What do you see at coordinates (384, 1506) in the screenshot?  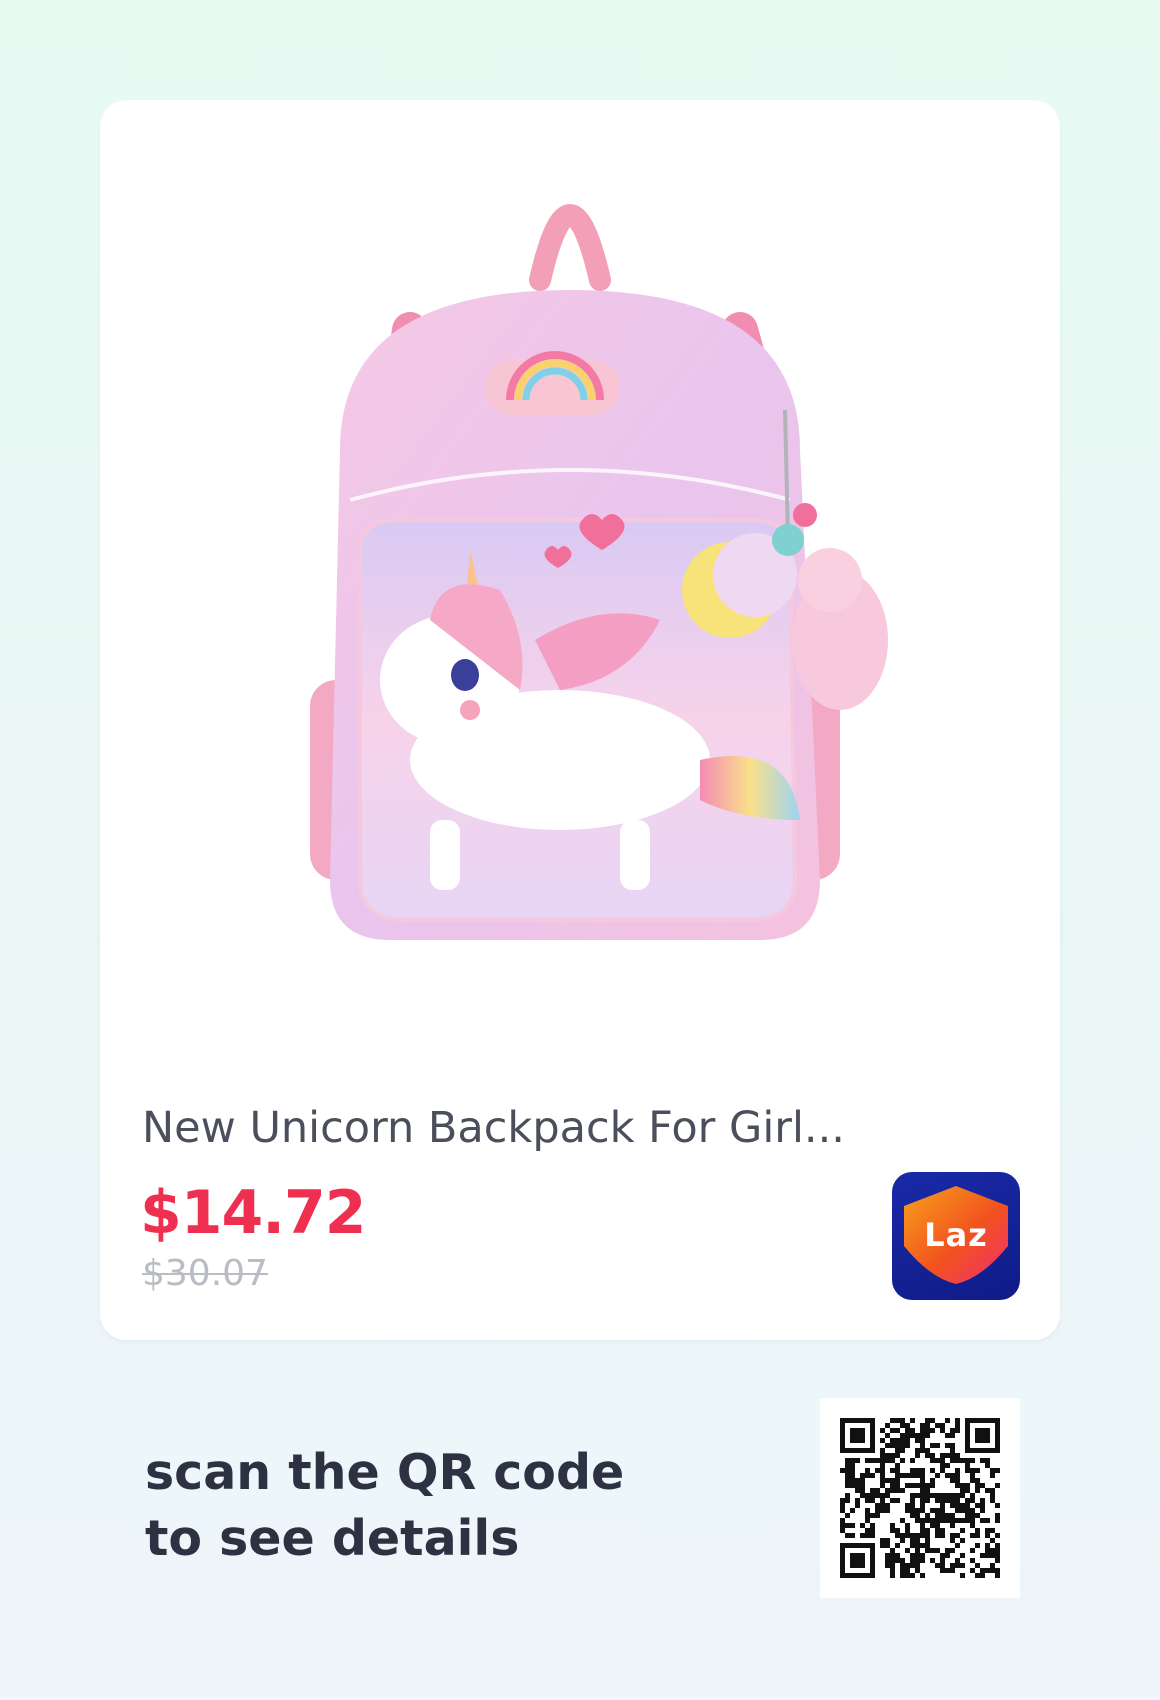 I see `scan-instructions: scan the QR code to see details` at bounding box center [384, 1506].